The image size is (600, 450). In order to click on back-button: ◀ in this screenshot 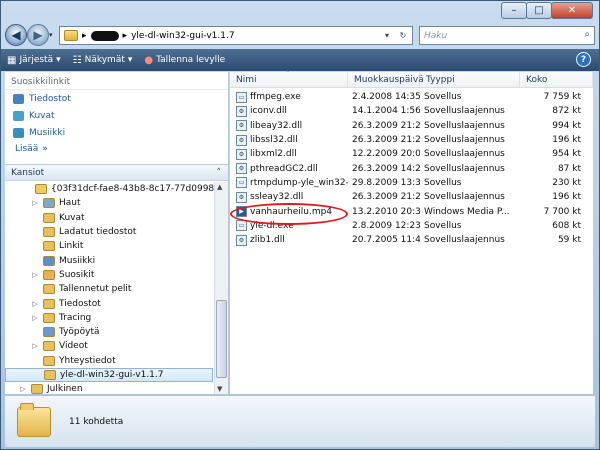, I will do `click(16, 35)`.